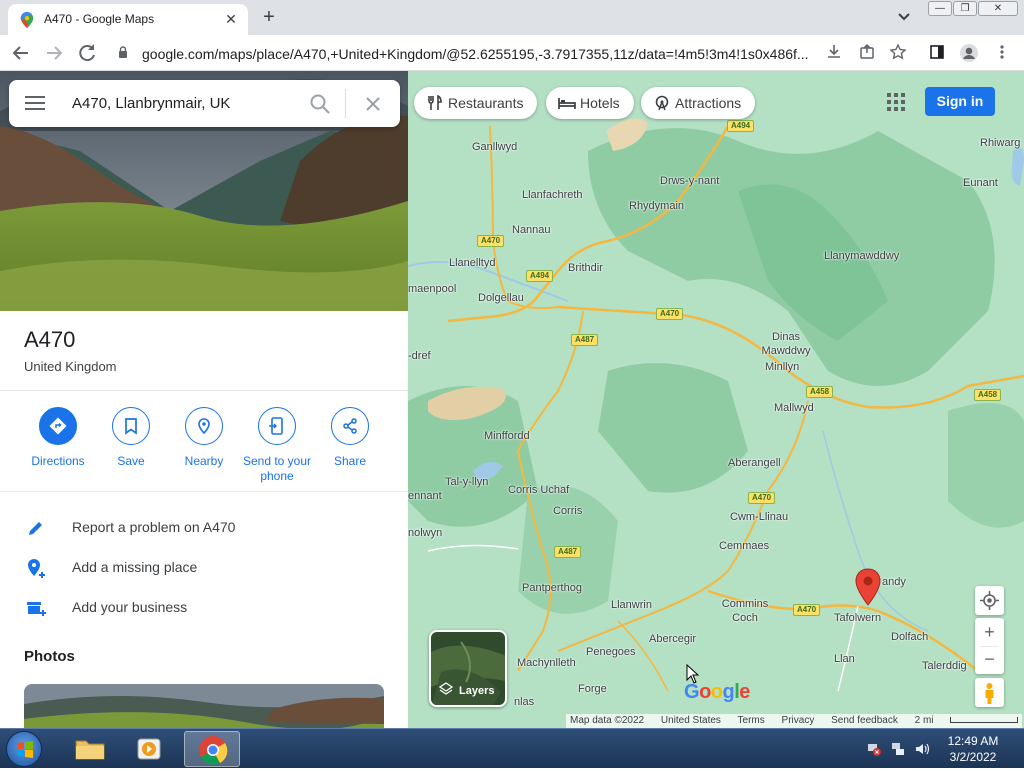 This screenshot has width=1024, height=771. I want to click on directions-button: Directions, so click(58, 438).